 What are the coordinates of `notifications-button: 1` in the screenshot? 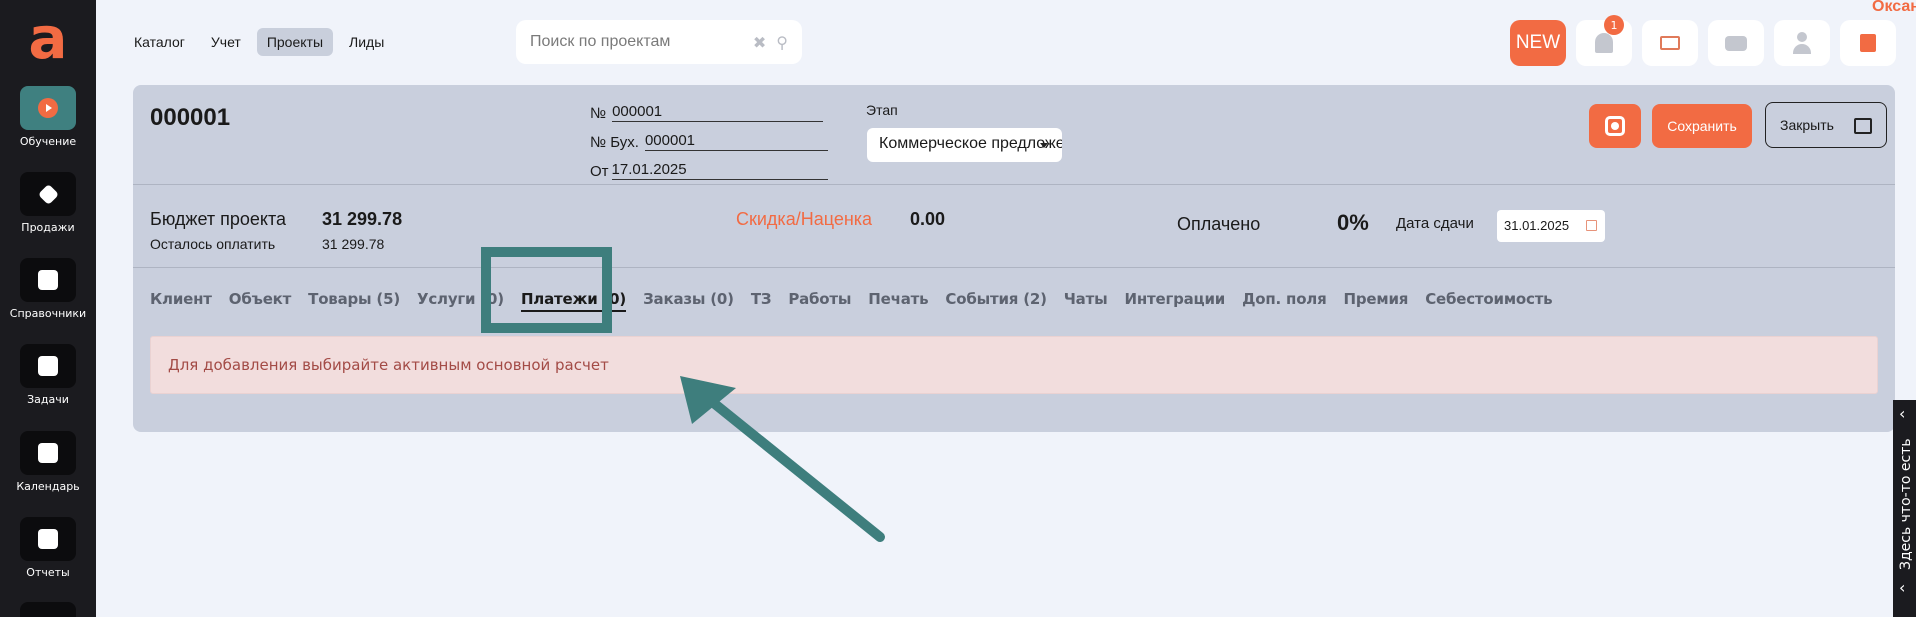 It's located at (1604, 40).